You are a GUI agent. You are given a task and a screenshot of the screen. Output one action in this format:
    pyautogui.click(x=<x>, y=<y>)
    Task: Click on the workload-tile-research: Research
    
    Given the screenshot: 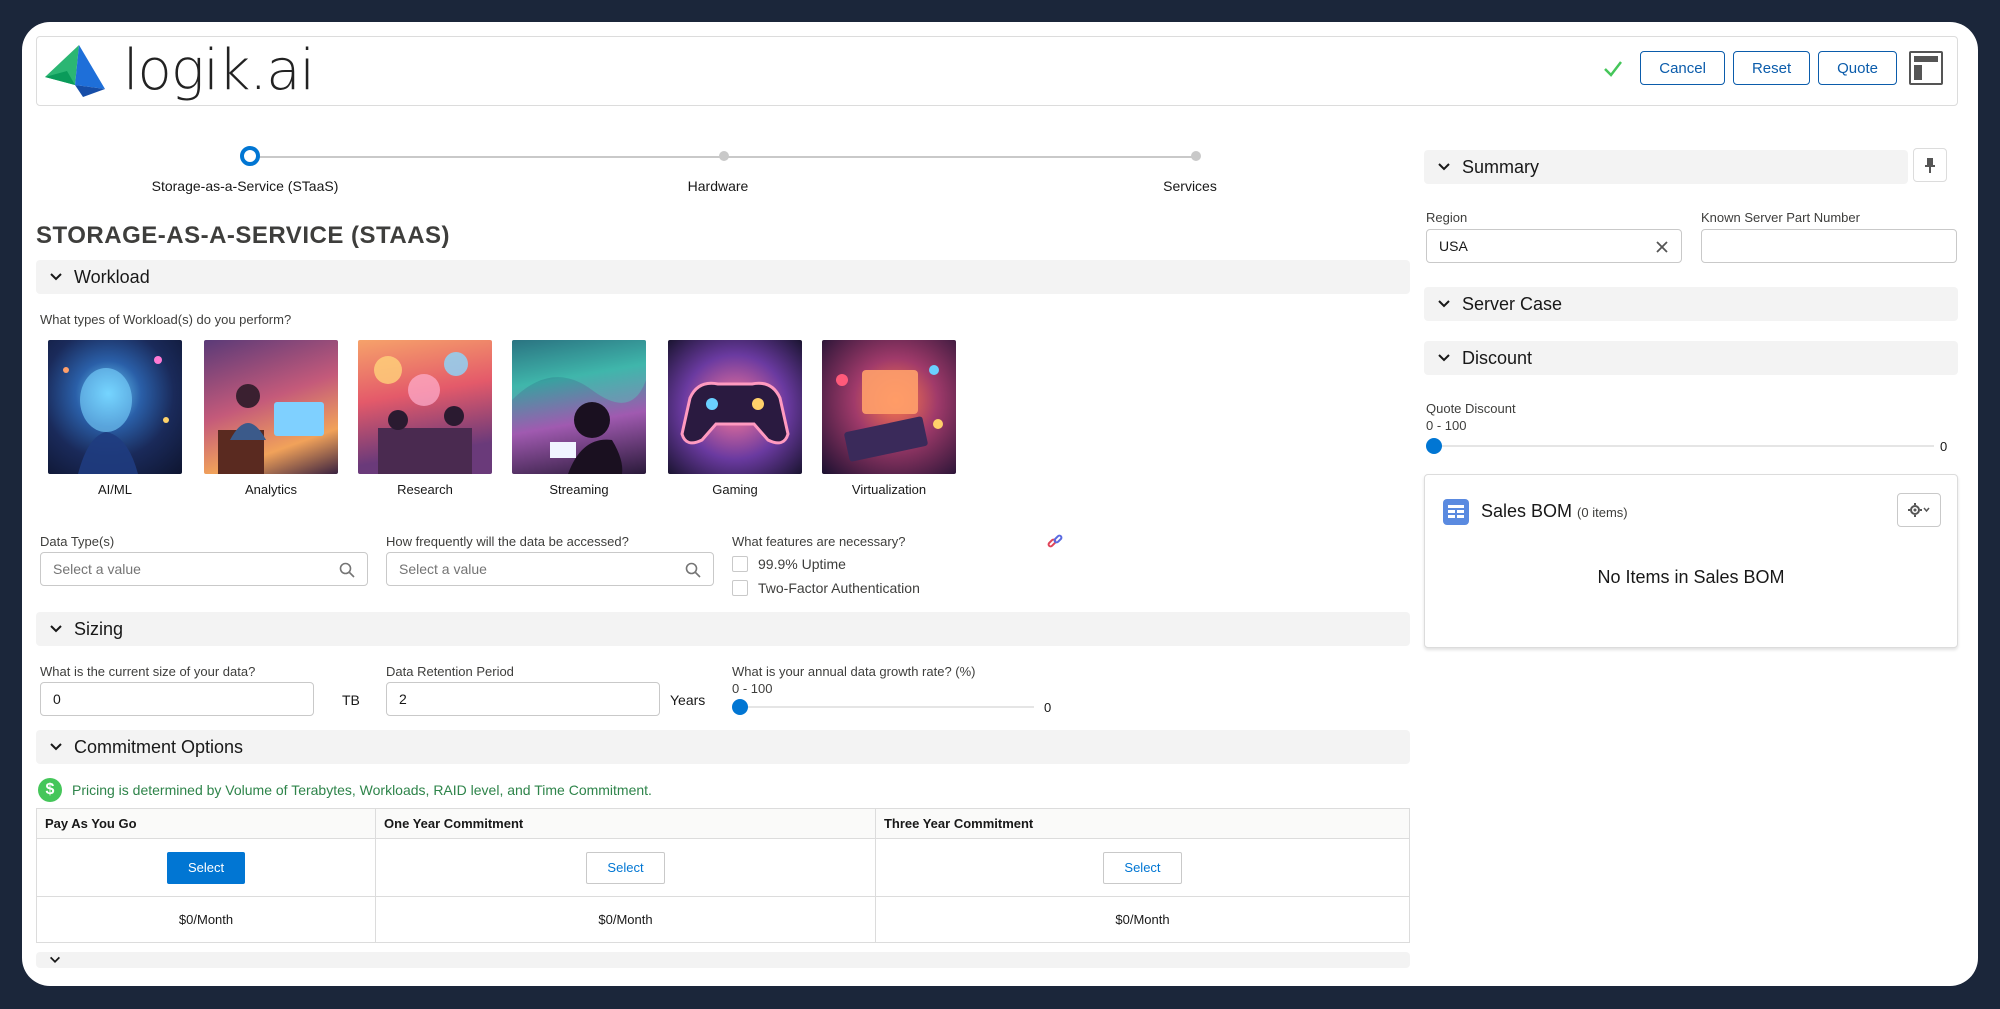 What is the action you would take?
    pyautogui.click(x=425, y=418)
    